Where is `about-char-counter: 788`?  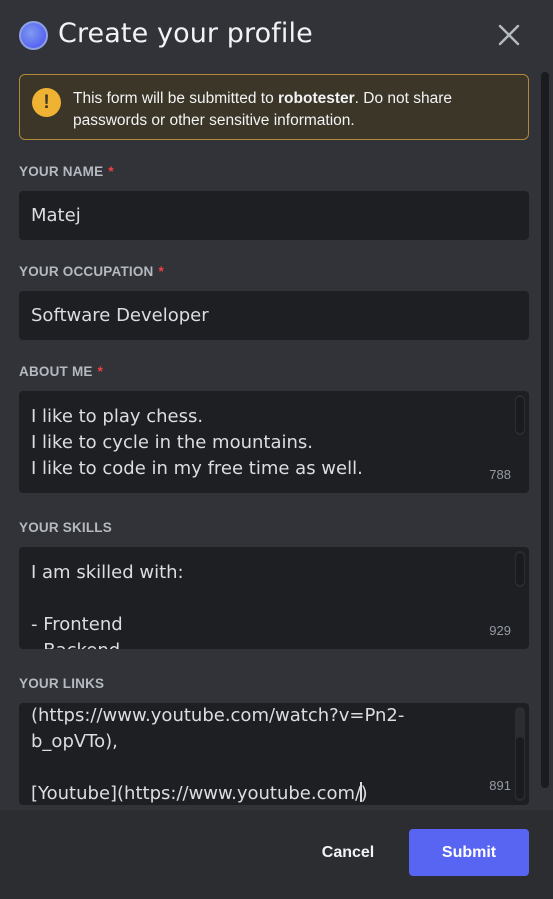 about-char-counter: 788 is located at coordinates (500, 474).